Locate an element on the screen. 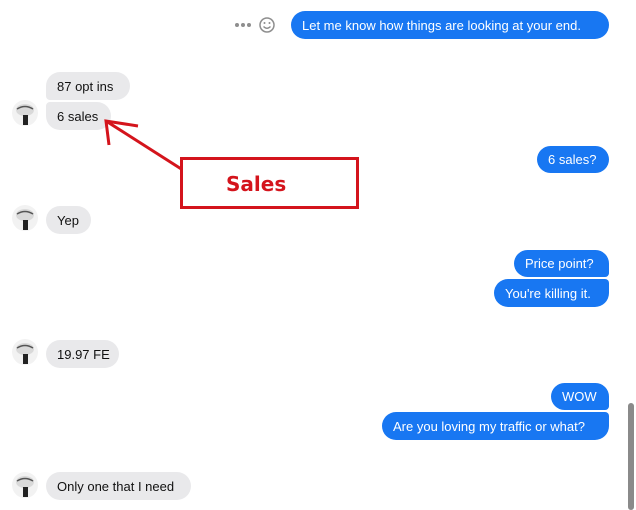  message-bubble-incoming: Yep is located at coordinates (68, 220).